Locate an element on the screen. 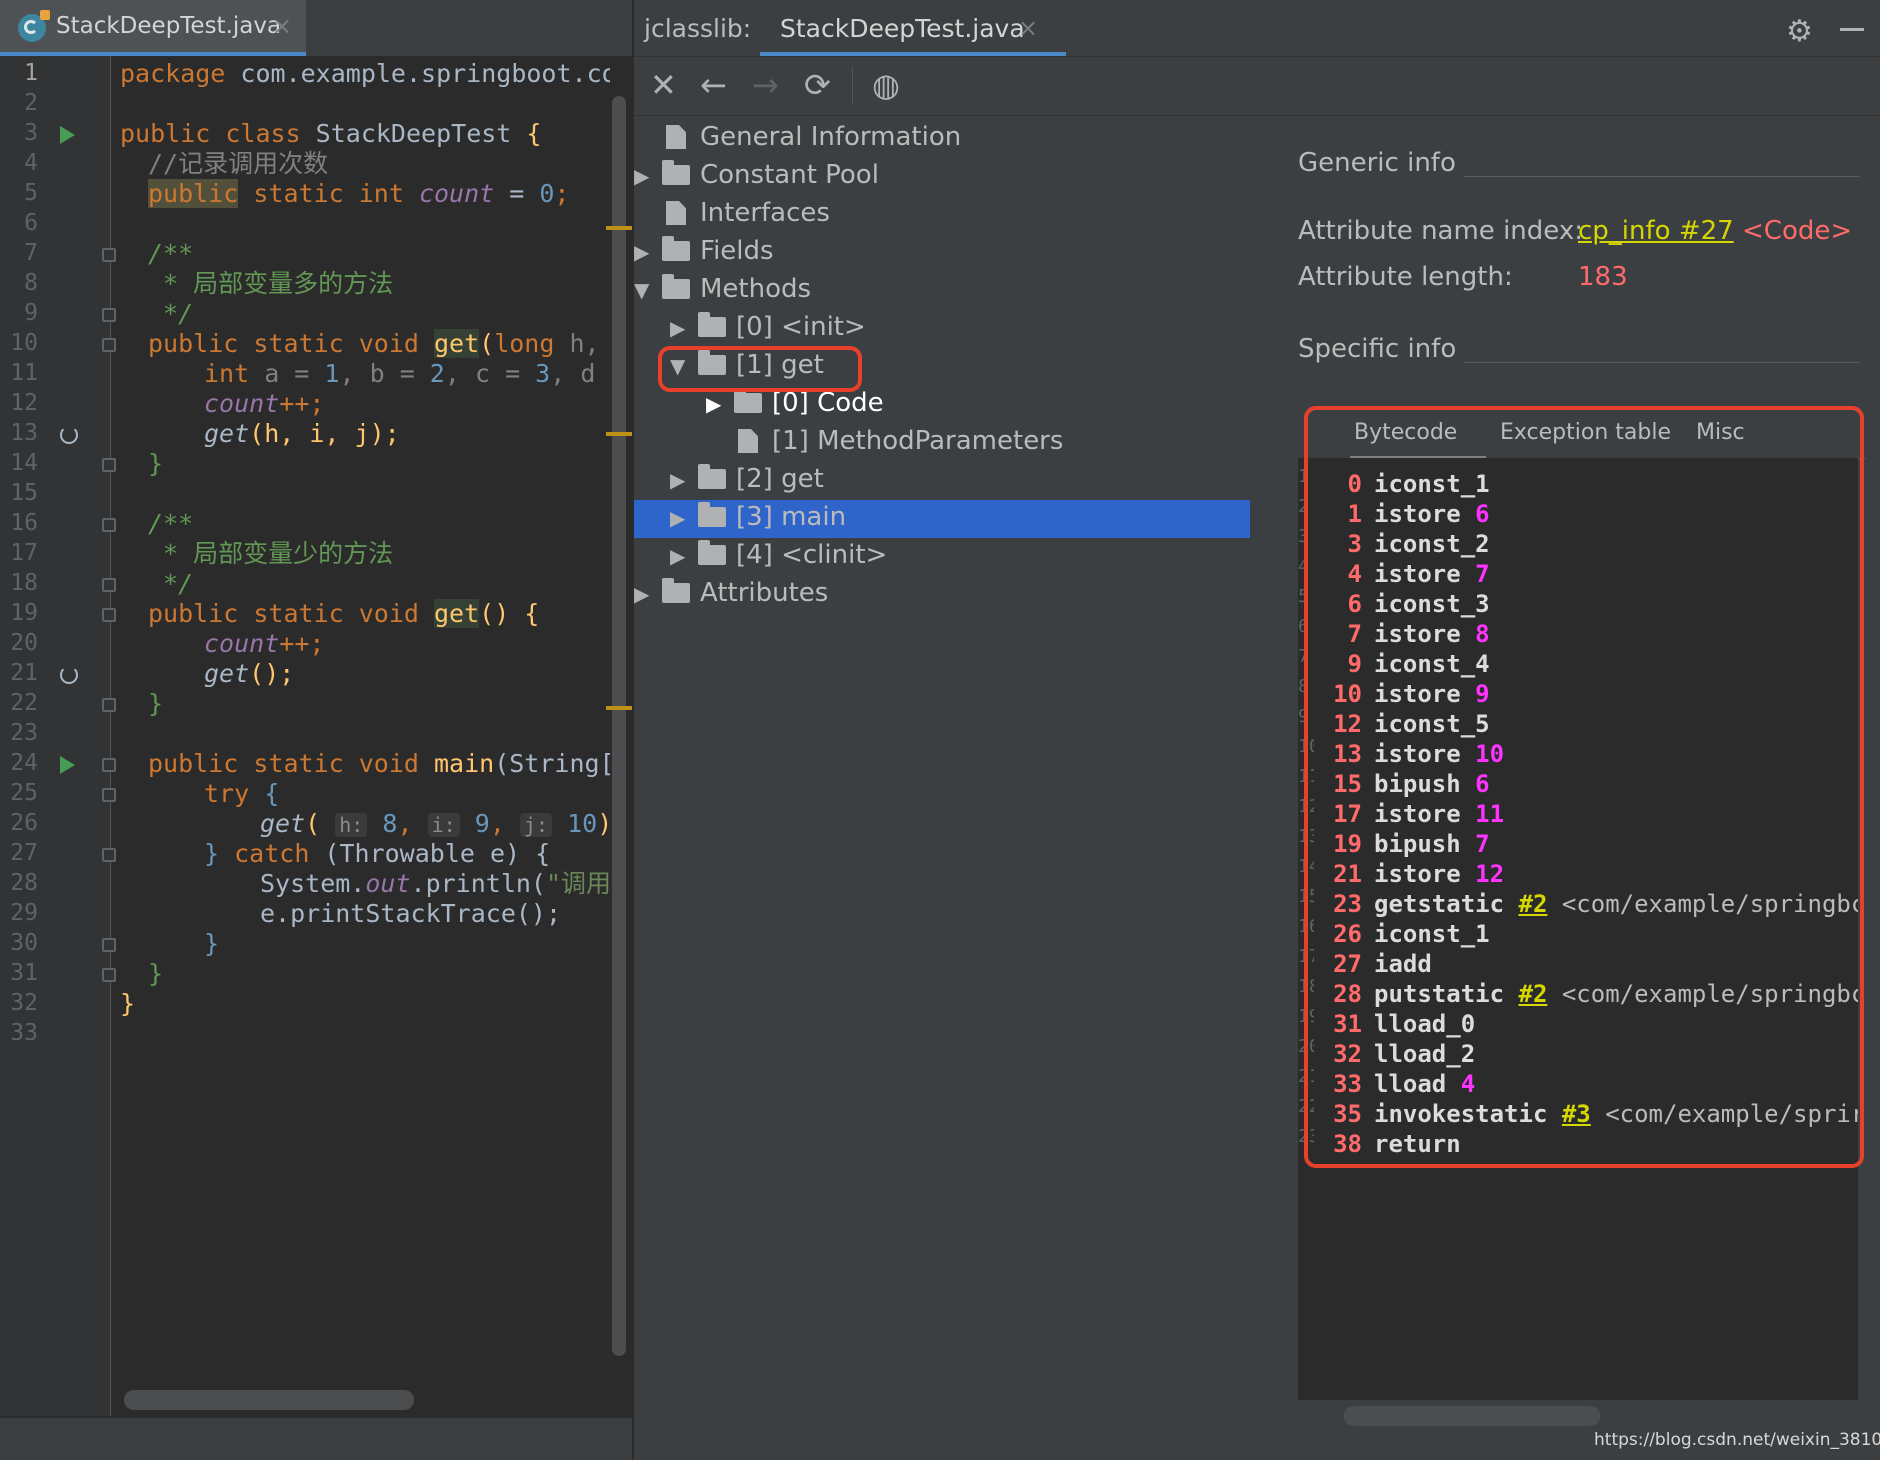 This screenshot has width=1880, height=1460. file-icon is located at coordinates (676, 137).